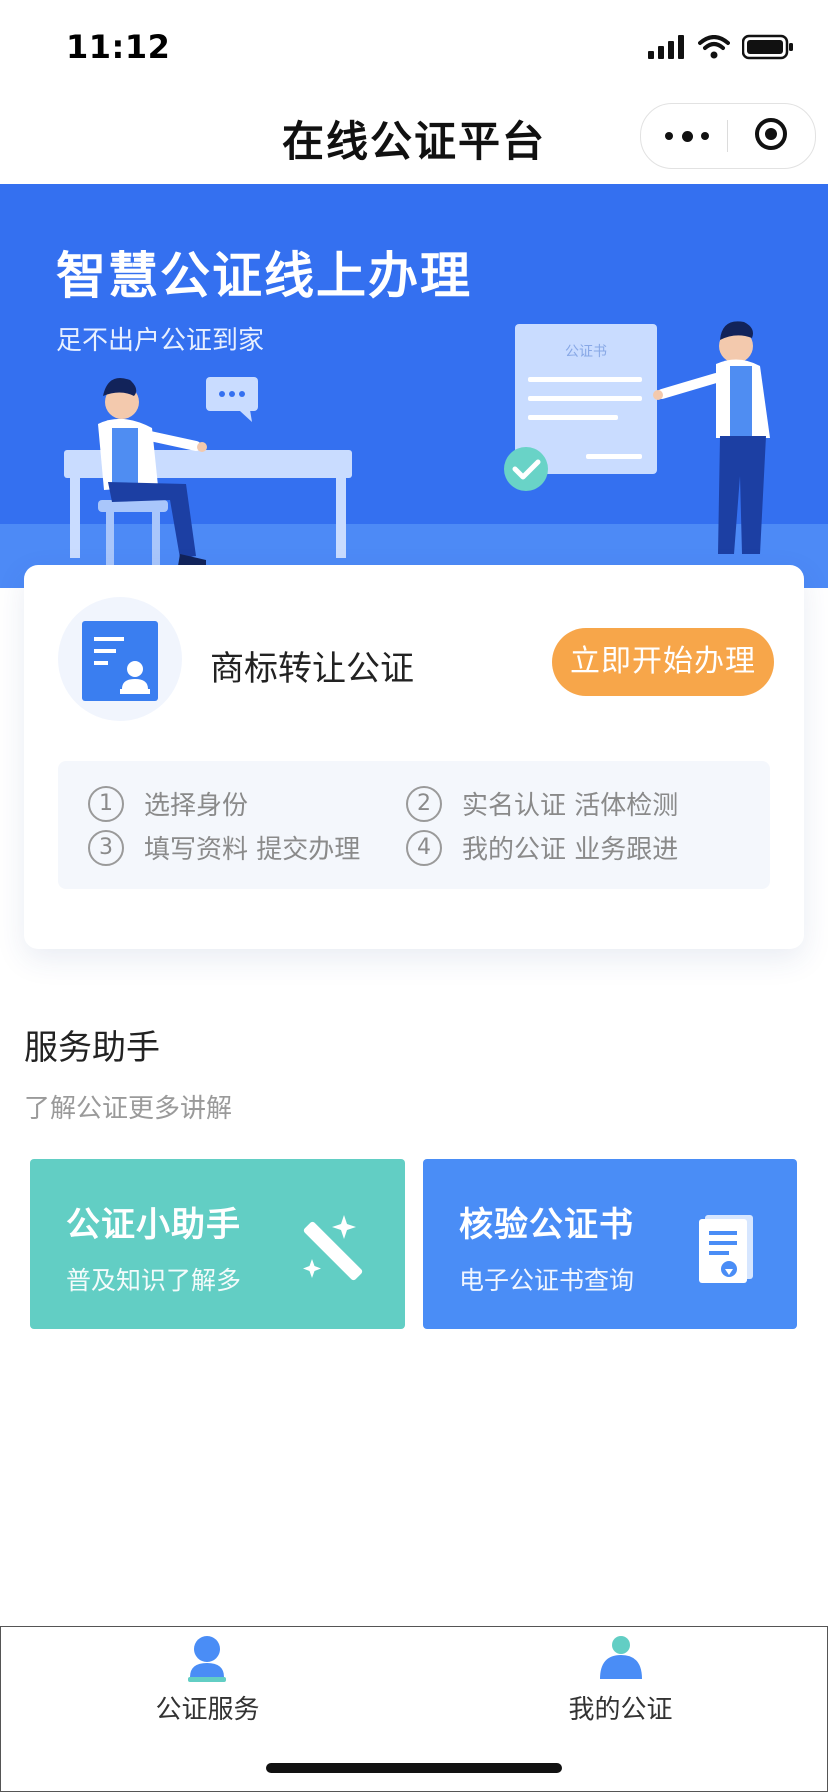 The height and width of the screenshot is (1792, 828). I want to click on capsule-divider, so click(727, 136).